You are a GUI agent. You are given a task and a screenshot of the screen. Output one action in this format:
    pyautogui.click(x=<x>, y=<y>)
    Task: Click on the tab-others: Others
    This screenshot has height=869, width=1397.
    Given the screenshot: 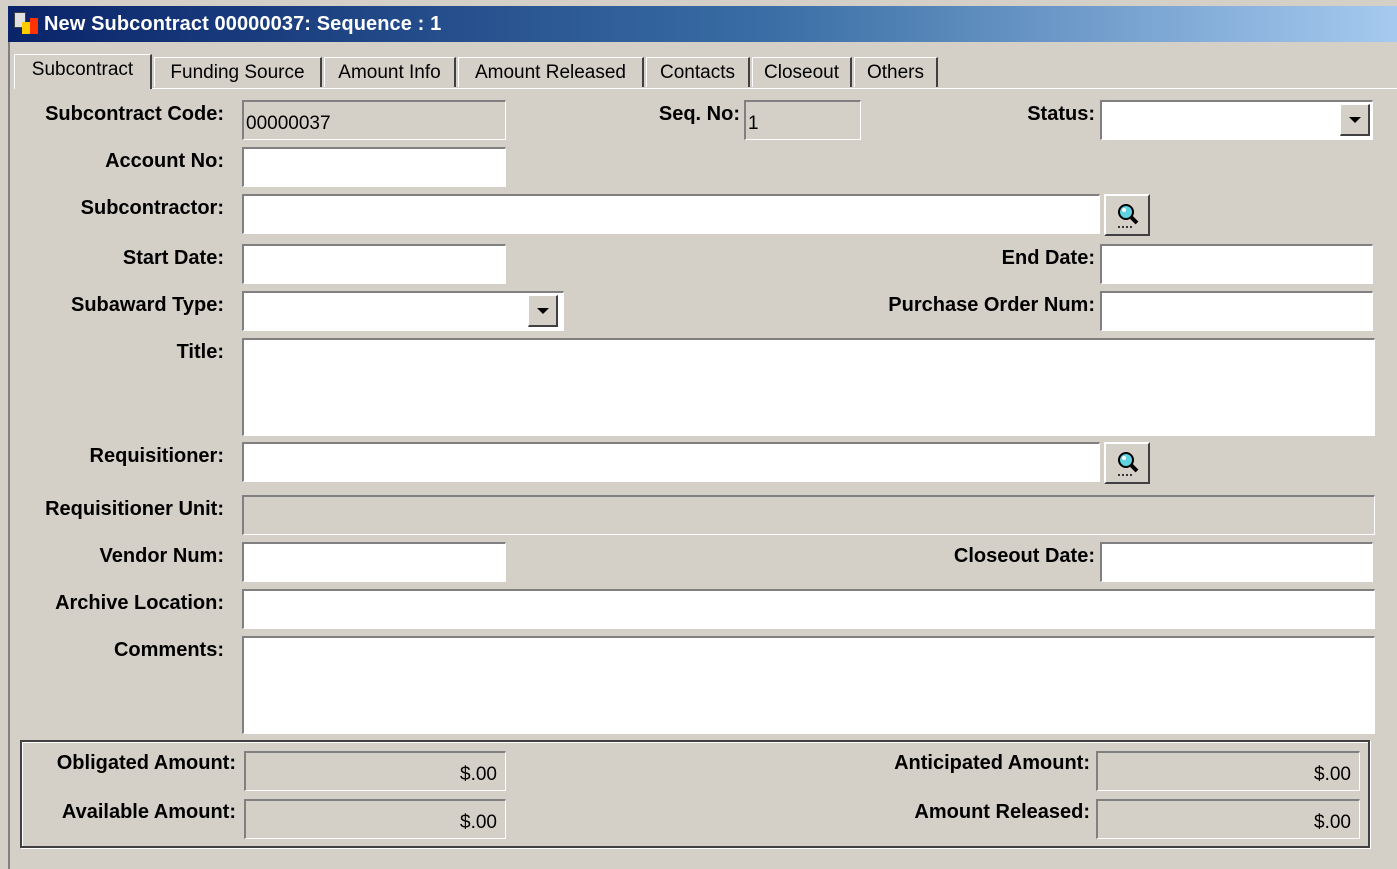 What is the action you would take?
    pyautogui.click(x=896, y=72)
    